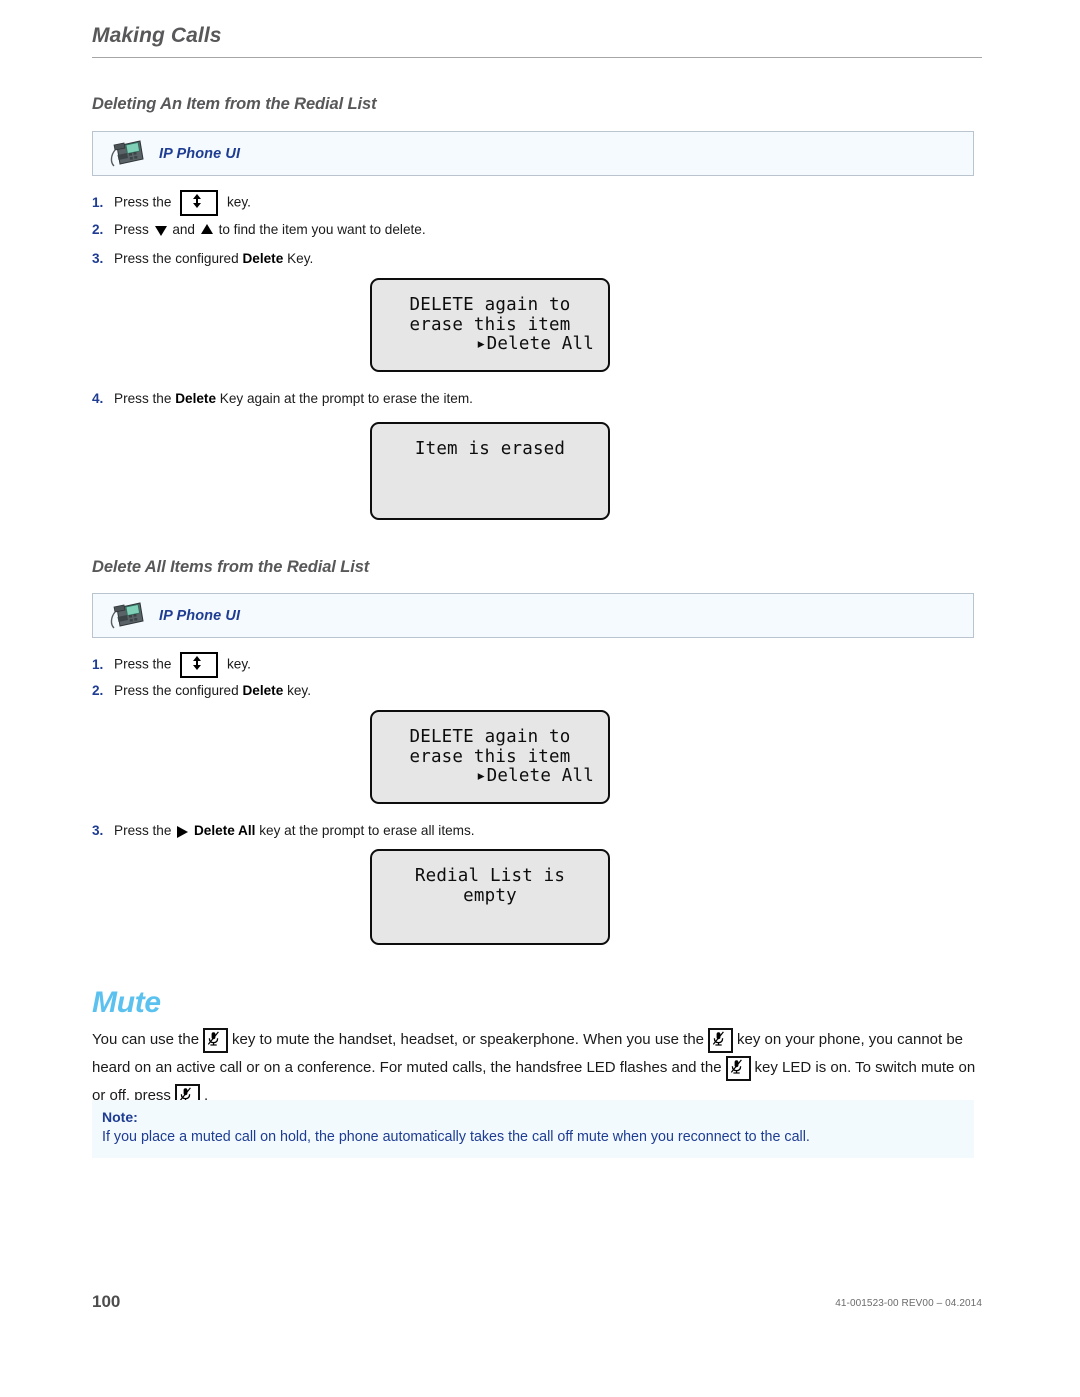  What do you see at coordinates (146, 1039) in the screenshot?
I see `mute-text-part1: You can use the` at bounding box center [146, 1039].